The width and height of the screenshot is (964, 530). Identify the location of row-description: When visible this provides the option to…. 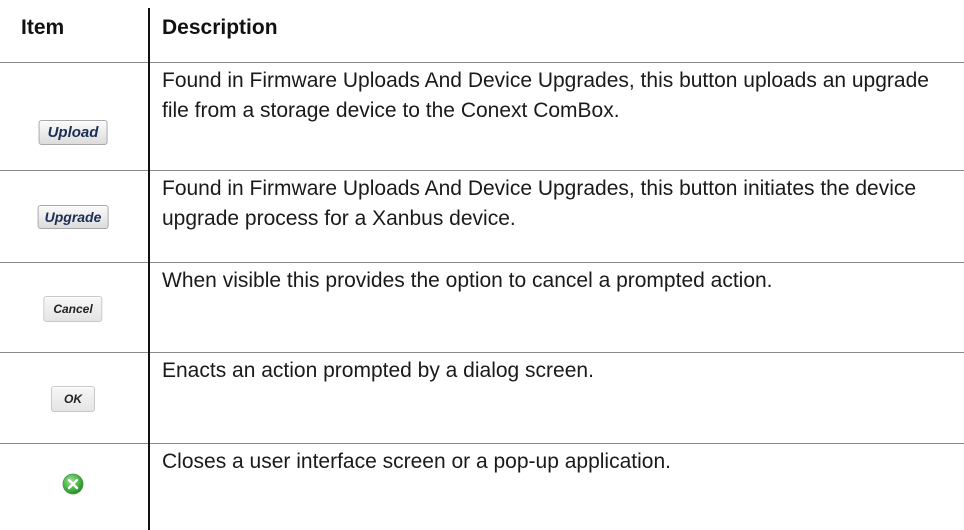
(467, 280).